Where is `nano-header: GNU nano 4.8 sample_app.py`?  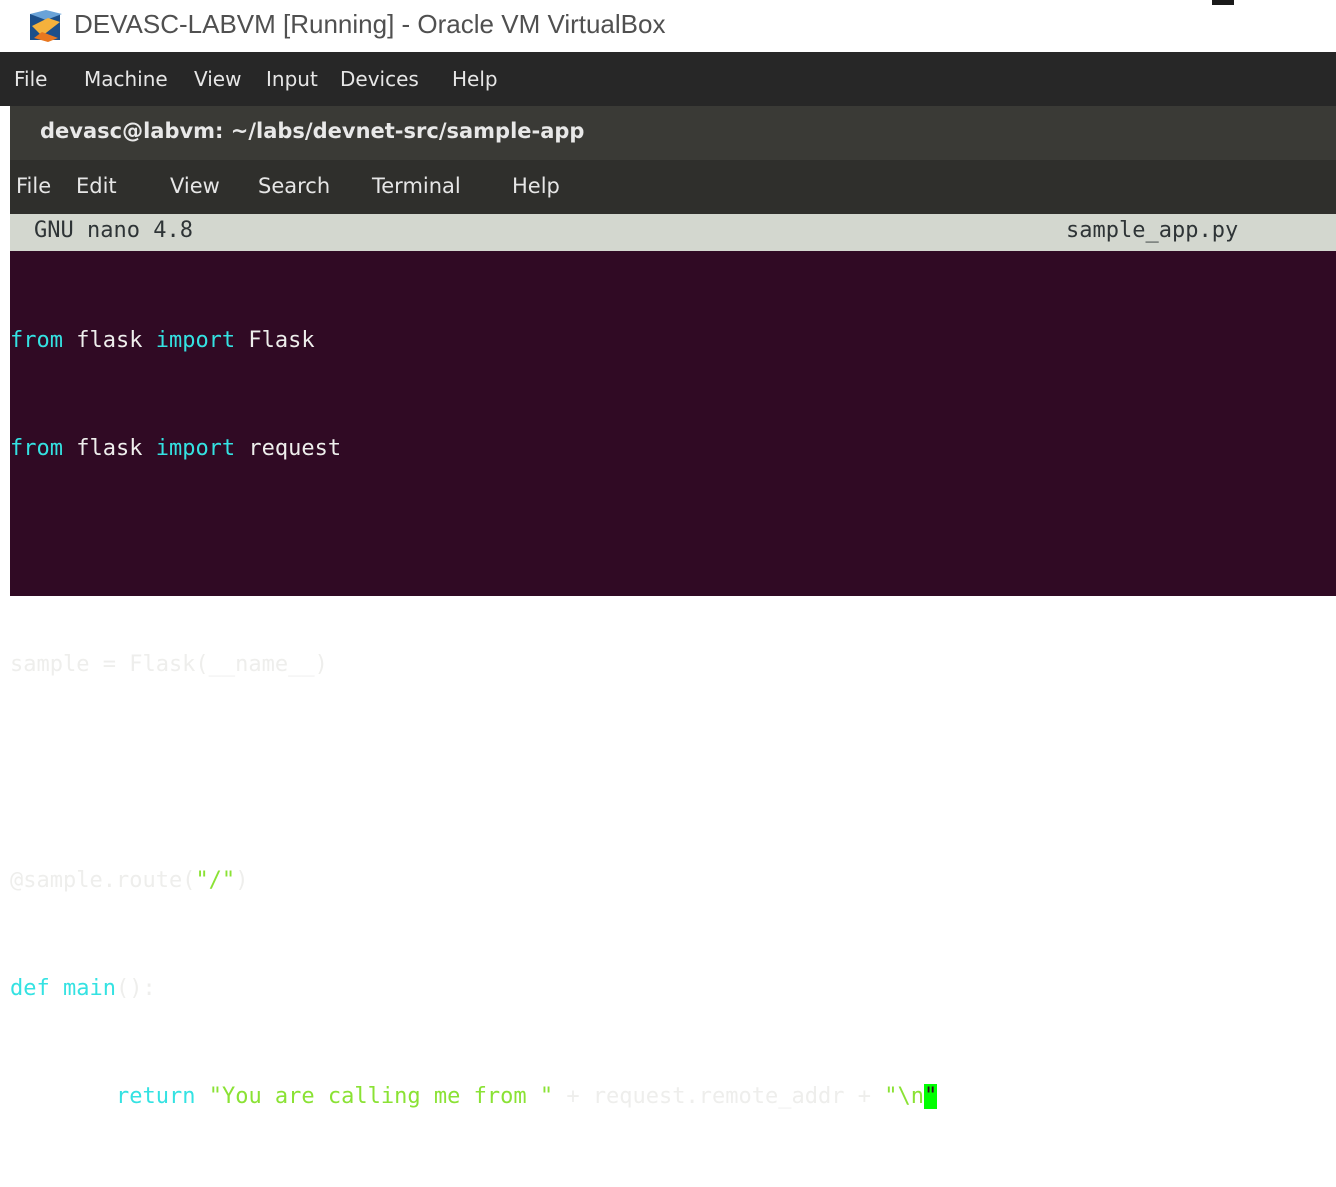 nano-header: GNU nano 4.8 sample_app.py is located at coordinates (673, 232).